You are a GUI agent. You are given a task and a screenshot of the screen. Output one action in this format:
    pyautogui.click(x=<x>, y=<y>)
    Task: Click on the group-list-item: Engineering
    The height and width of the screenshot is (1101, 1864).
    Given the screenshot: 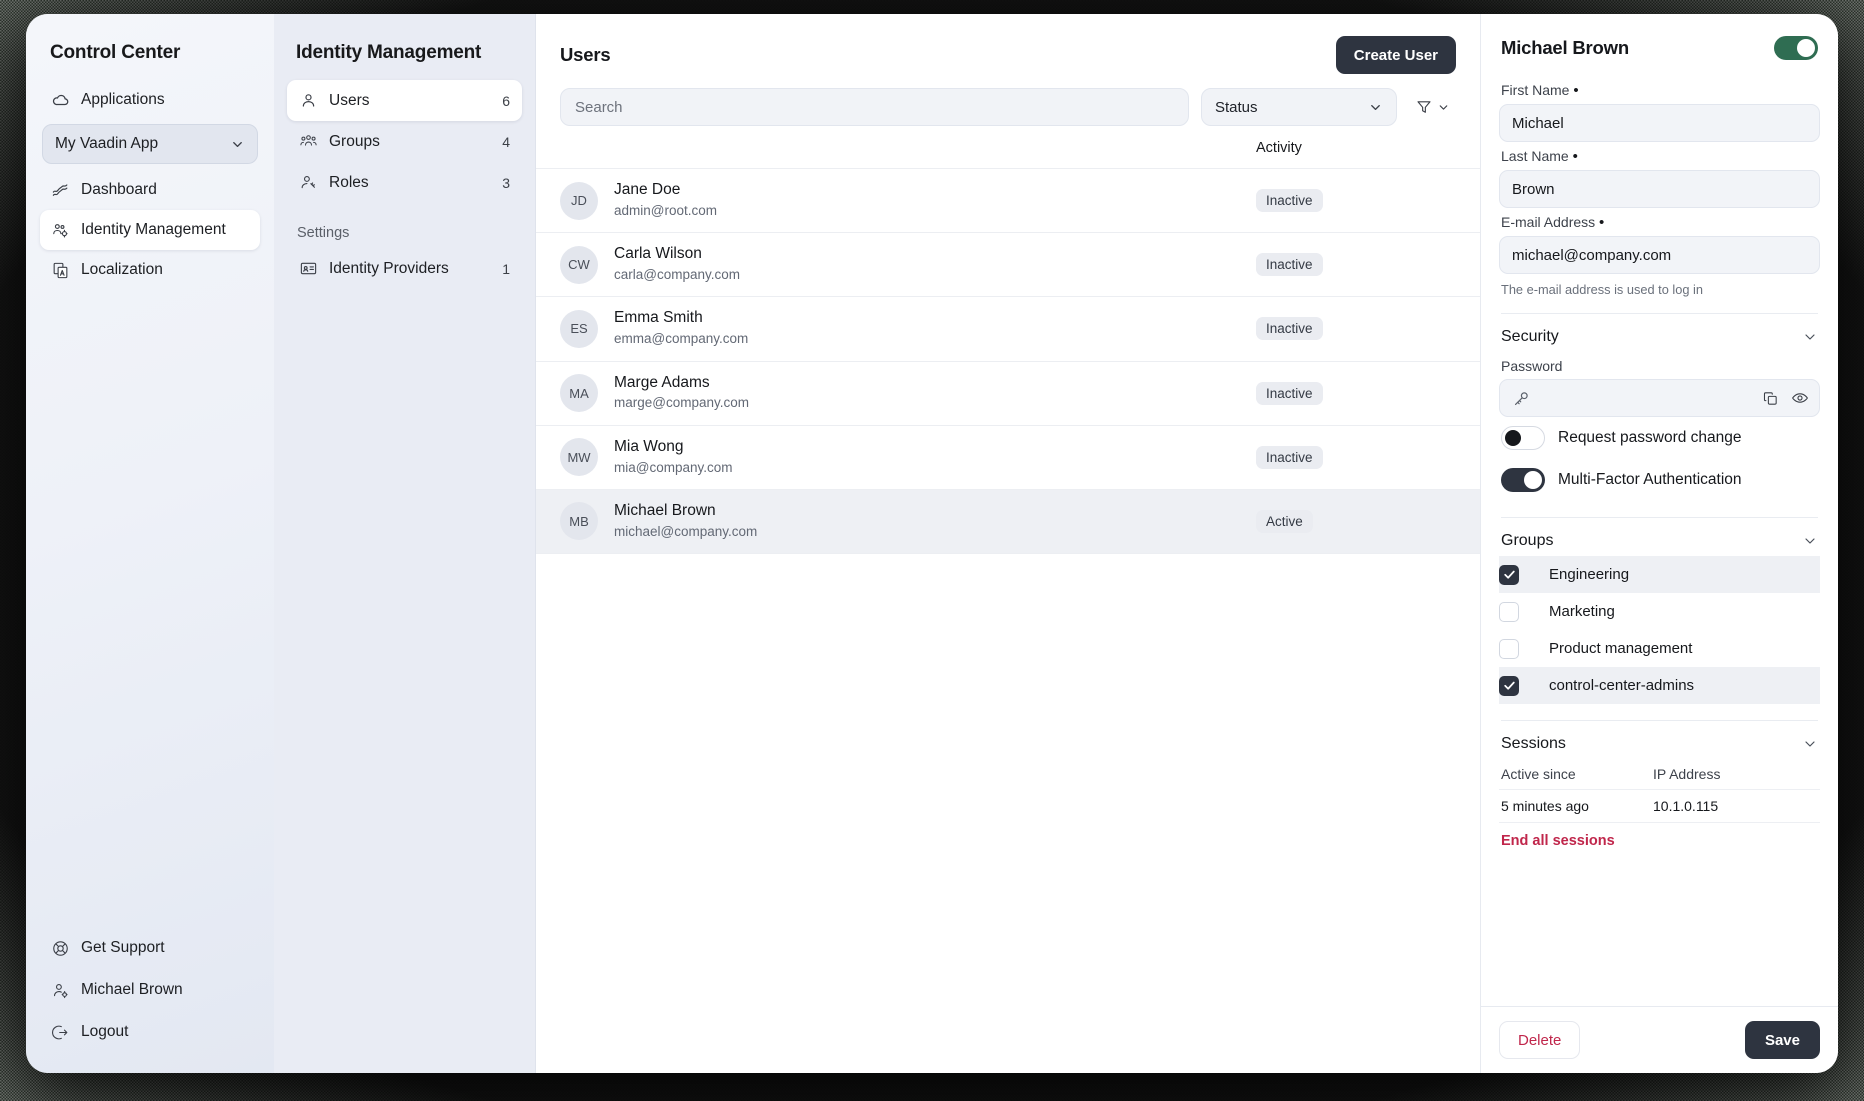 What is the action you would take?
    pyautogui.click(x=1659, y=574)
    